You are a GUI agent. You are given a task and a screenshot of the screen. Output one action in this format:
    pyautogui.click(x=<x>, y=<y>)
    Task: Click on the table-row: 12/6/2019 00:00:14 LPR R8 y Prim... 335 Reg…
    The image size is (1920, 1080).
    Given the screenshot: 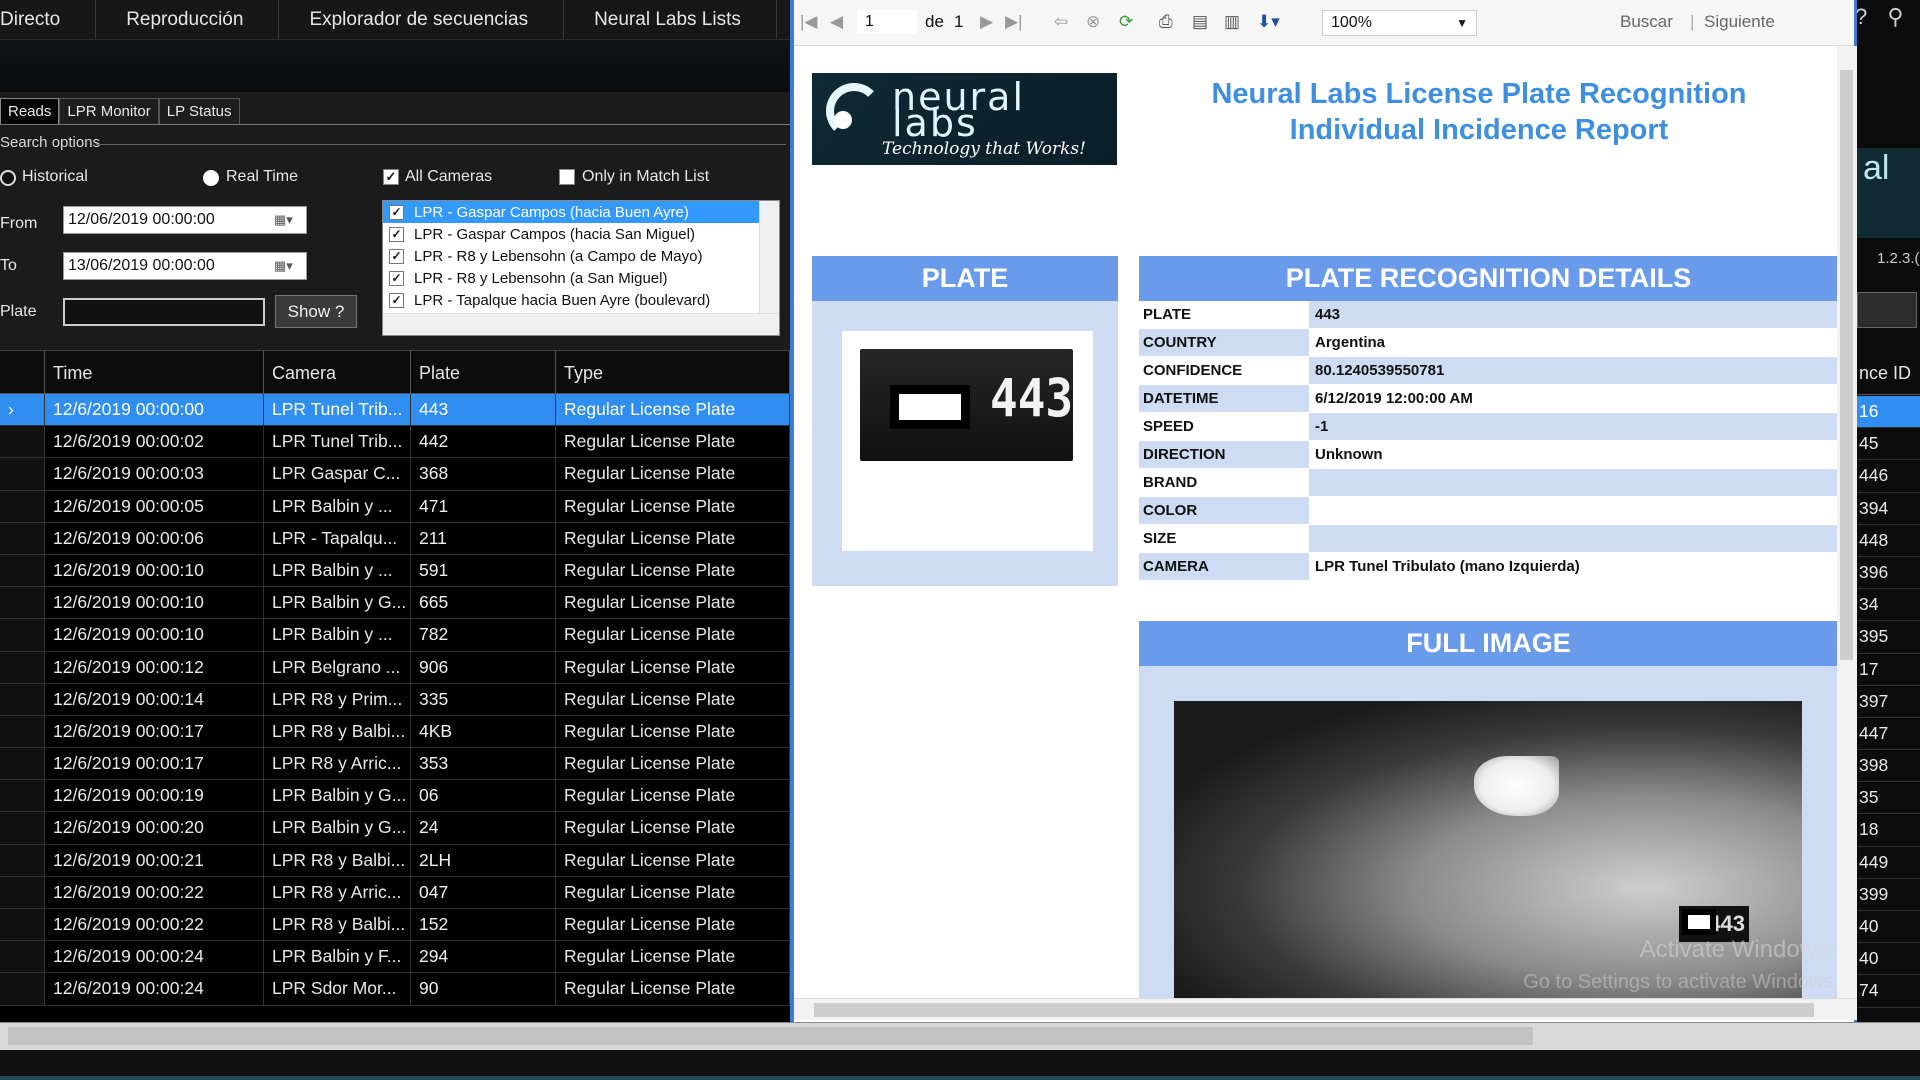 What is the action you would take?
    pyautogui.click(x=395, y=699)
    